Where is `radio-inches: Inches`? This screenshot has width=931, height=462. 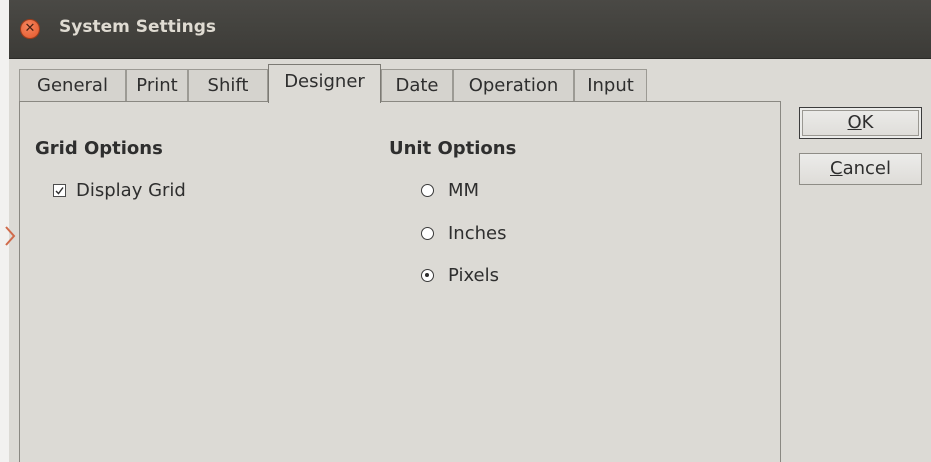
radio-inches: Inches is located at coordinates (463, 233).